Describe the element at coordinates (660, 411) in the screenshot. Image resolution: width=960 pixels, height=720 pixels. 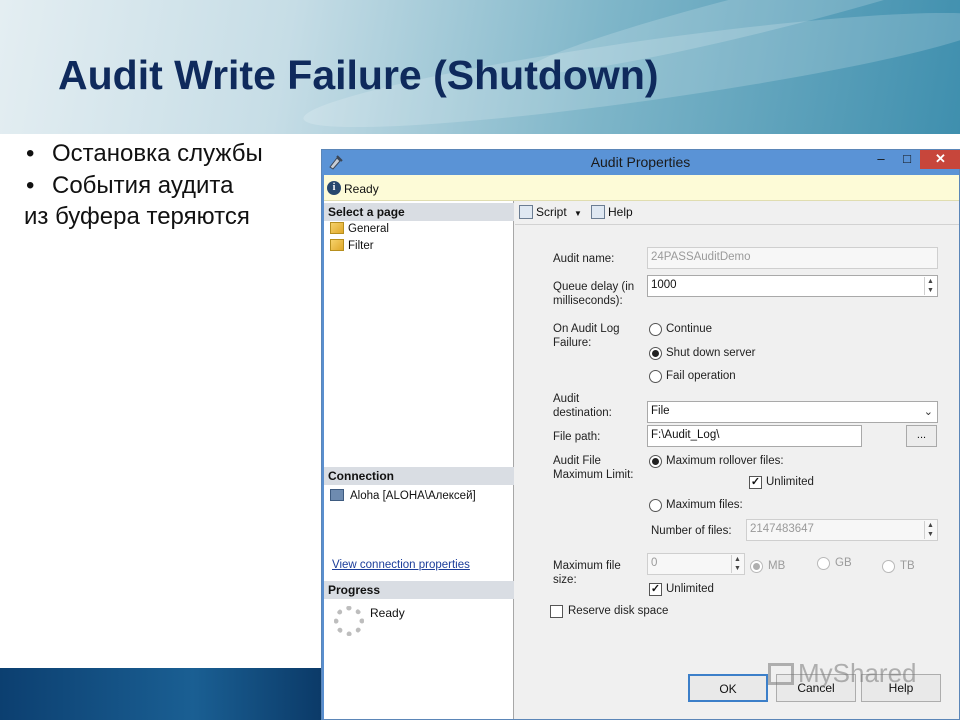
I see `destination-value: File` at that location.